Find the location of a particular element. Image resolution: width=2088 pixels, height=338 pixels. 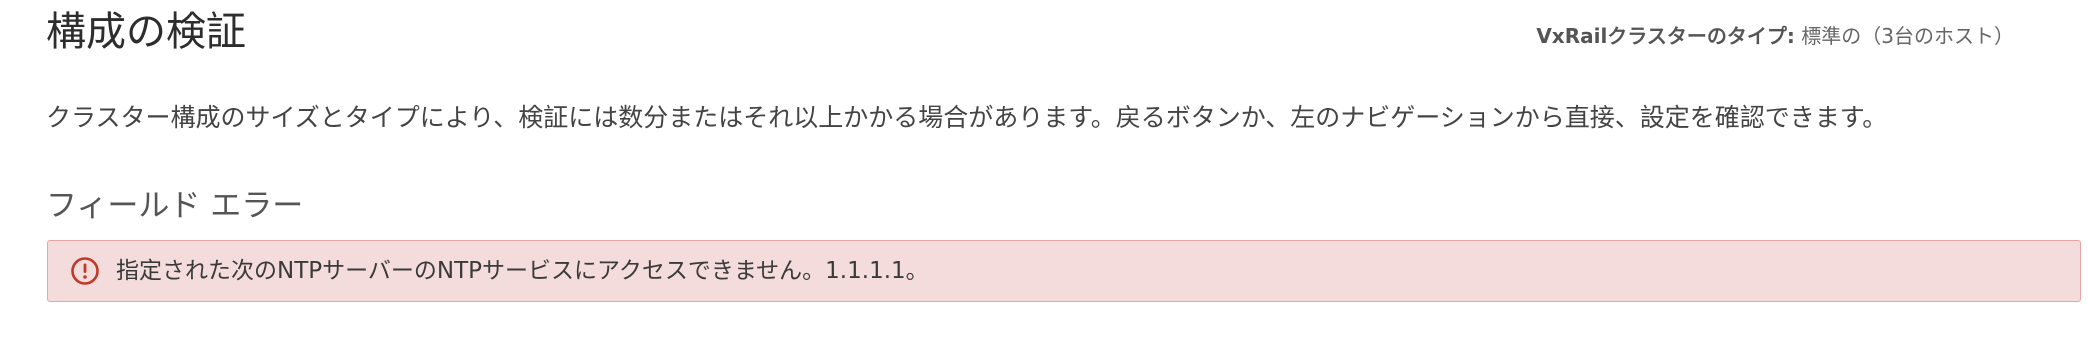

cluster-type-info: VxRailクラスターのタイプ: 標準の（3台のホスト） is located at coordinates (1775, 36).